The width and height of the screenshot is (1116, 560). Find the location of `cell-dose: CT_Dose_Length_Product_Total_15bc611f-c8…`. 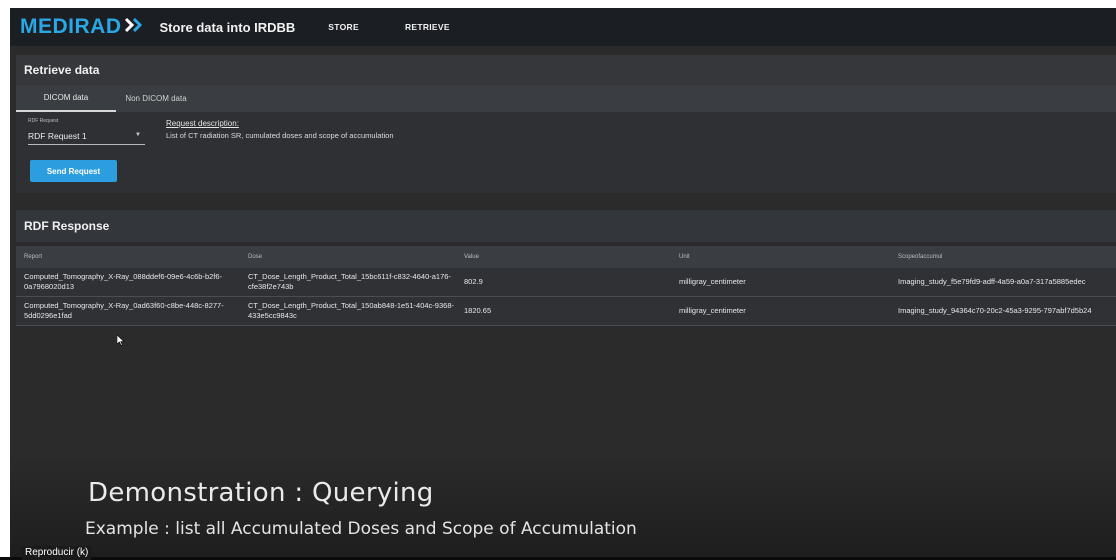

cell-dose: CT_Dose_Length_Product_Total_15bc611f-c8… is located at coordinates (349, 281).